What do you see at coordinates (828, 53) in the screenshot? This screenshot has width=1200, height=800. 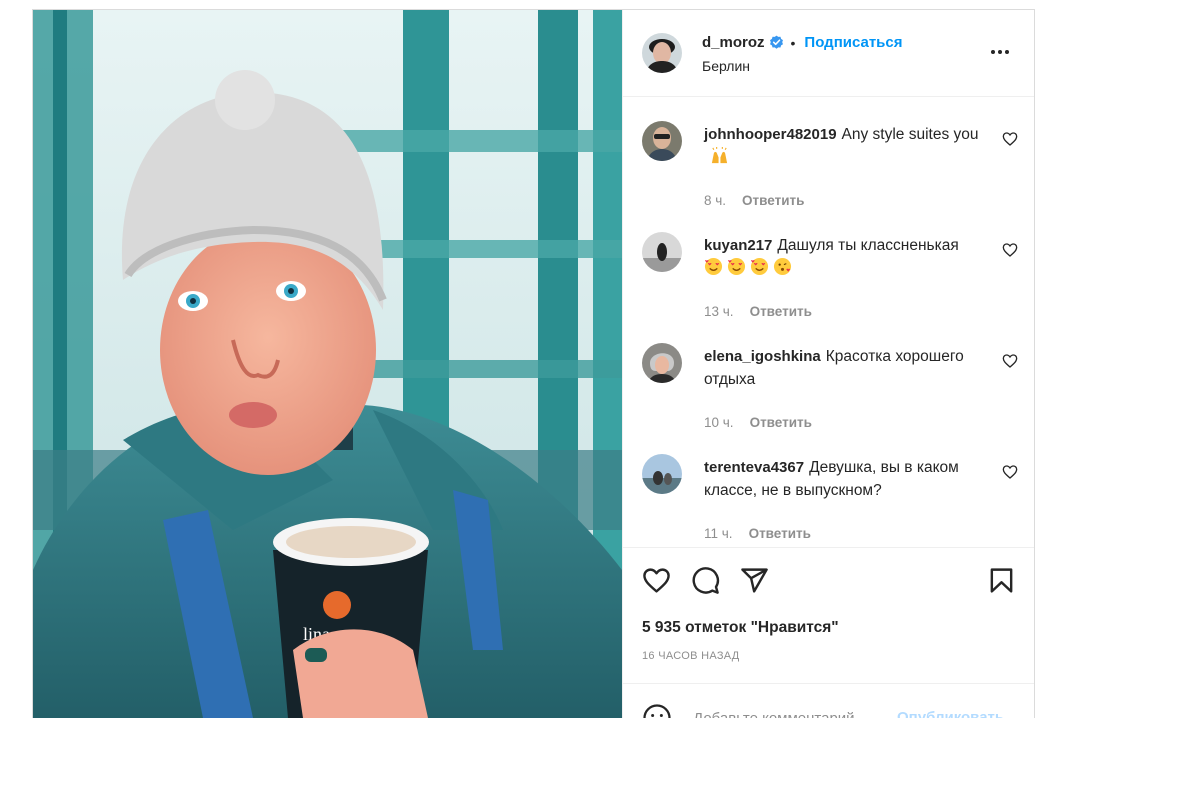 I see `post-header: d_moroz • Подписаться Берлин` at bounding box center [828, 53].